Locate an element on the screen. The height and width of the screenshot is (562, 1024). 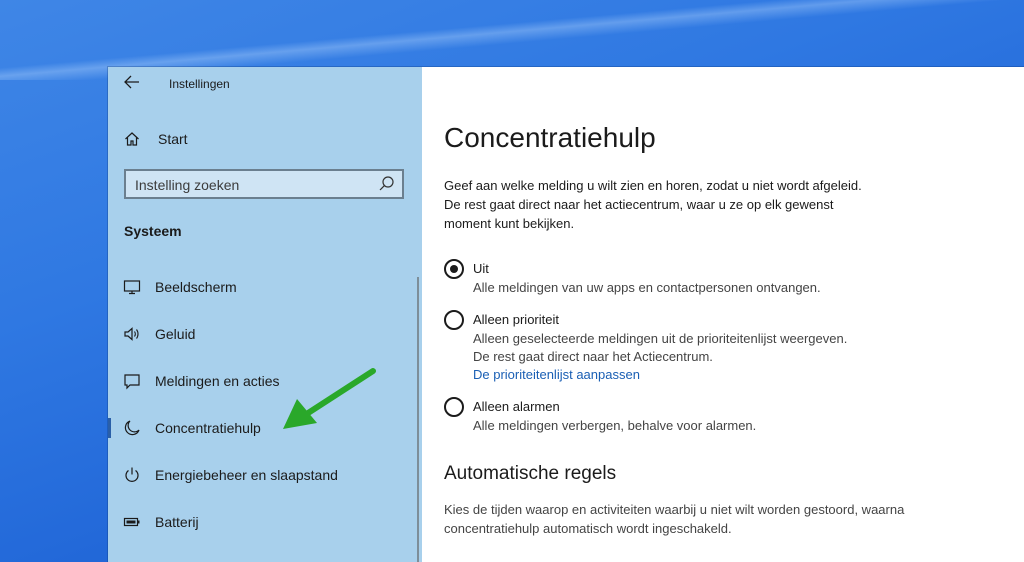
page-title: Concentratiehulp is located at coordinates (550, 137).